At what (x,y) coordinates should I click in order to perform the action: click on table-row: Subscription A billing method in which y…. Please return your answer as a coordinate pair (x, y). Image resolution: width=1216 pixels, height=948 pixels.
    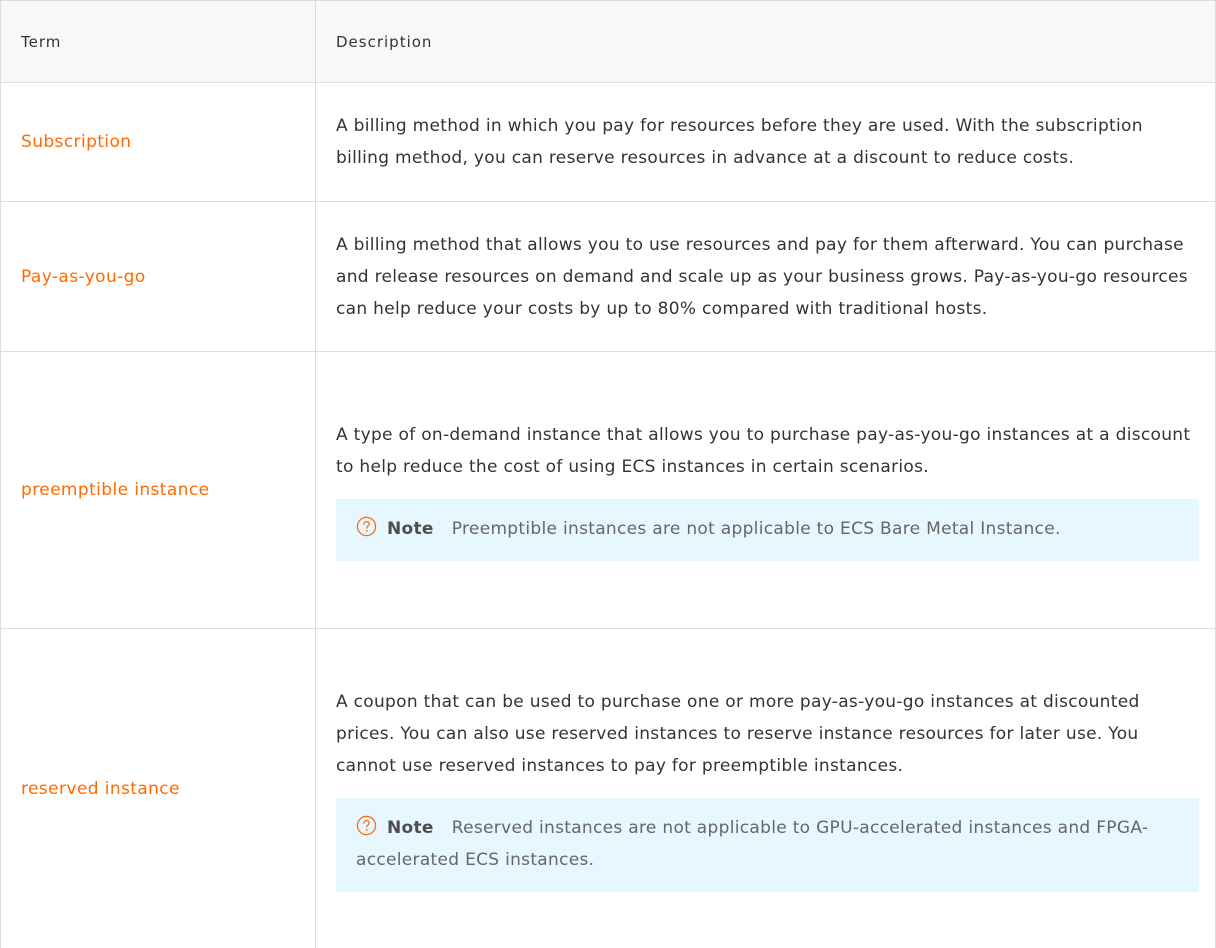
    Looking at the image, I should click on (608, 142).